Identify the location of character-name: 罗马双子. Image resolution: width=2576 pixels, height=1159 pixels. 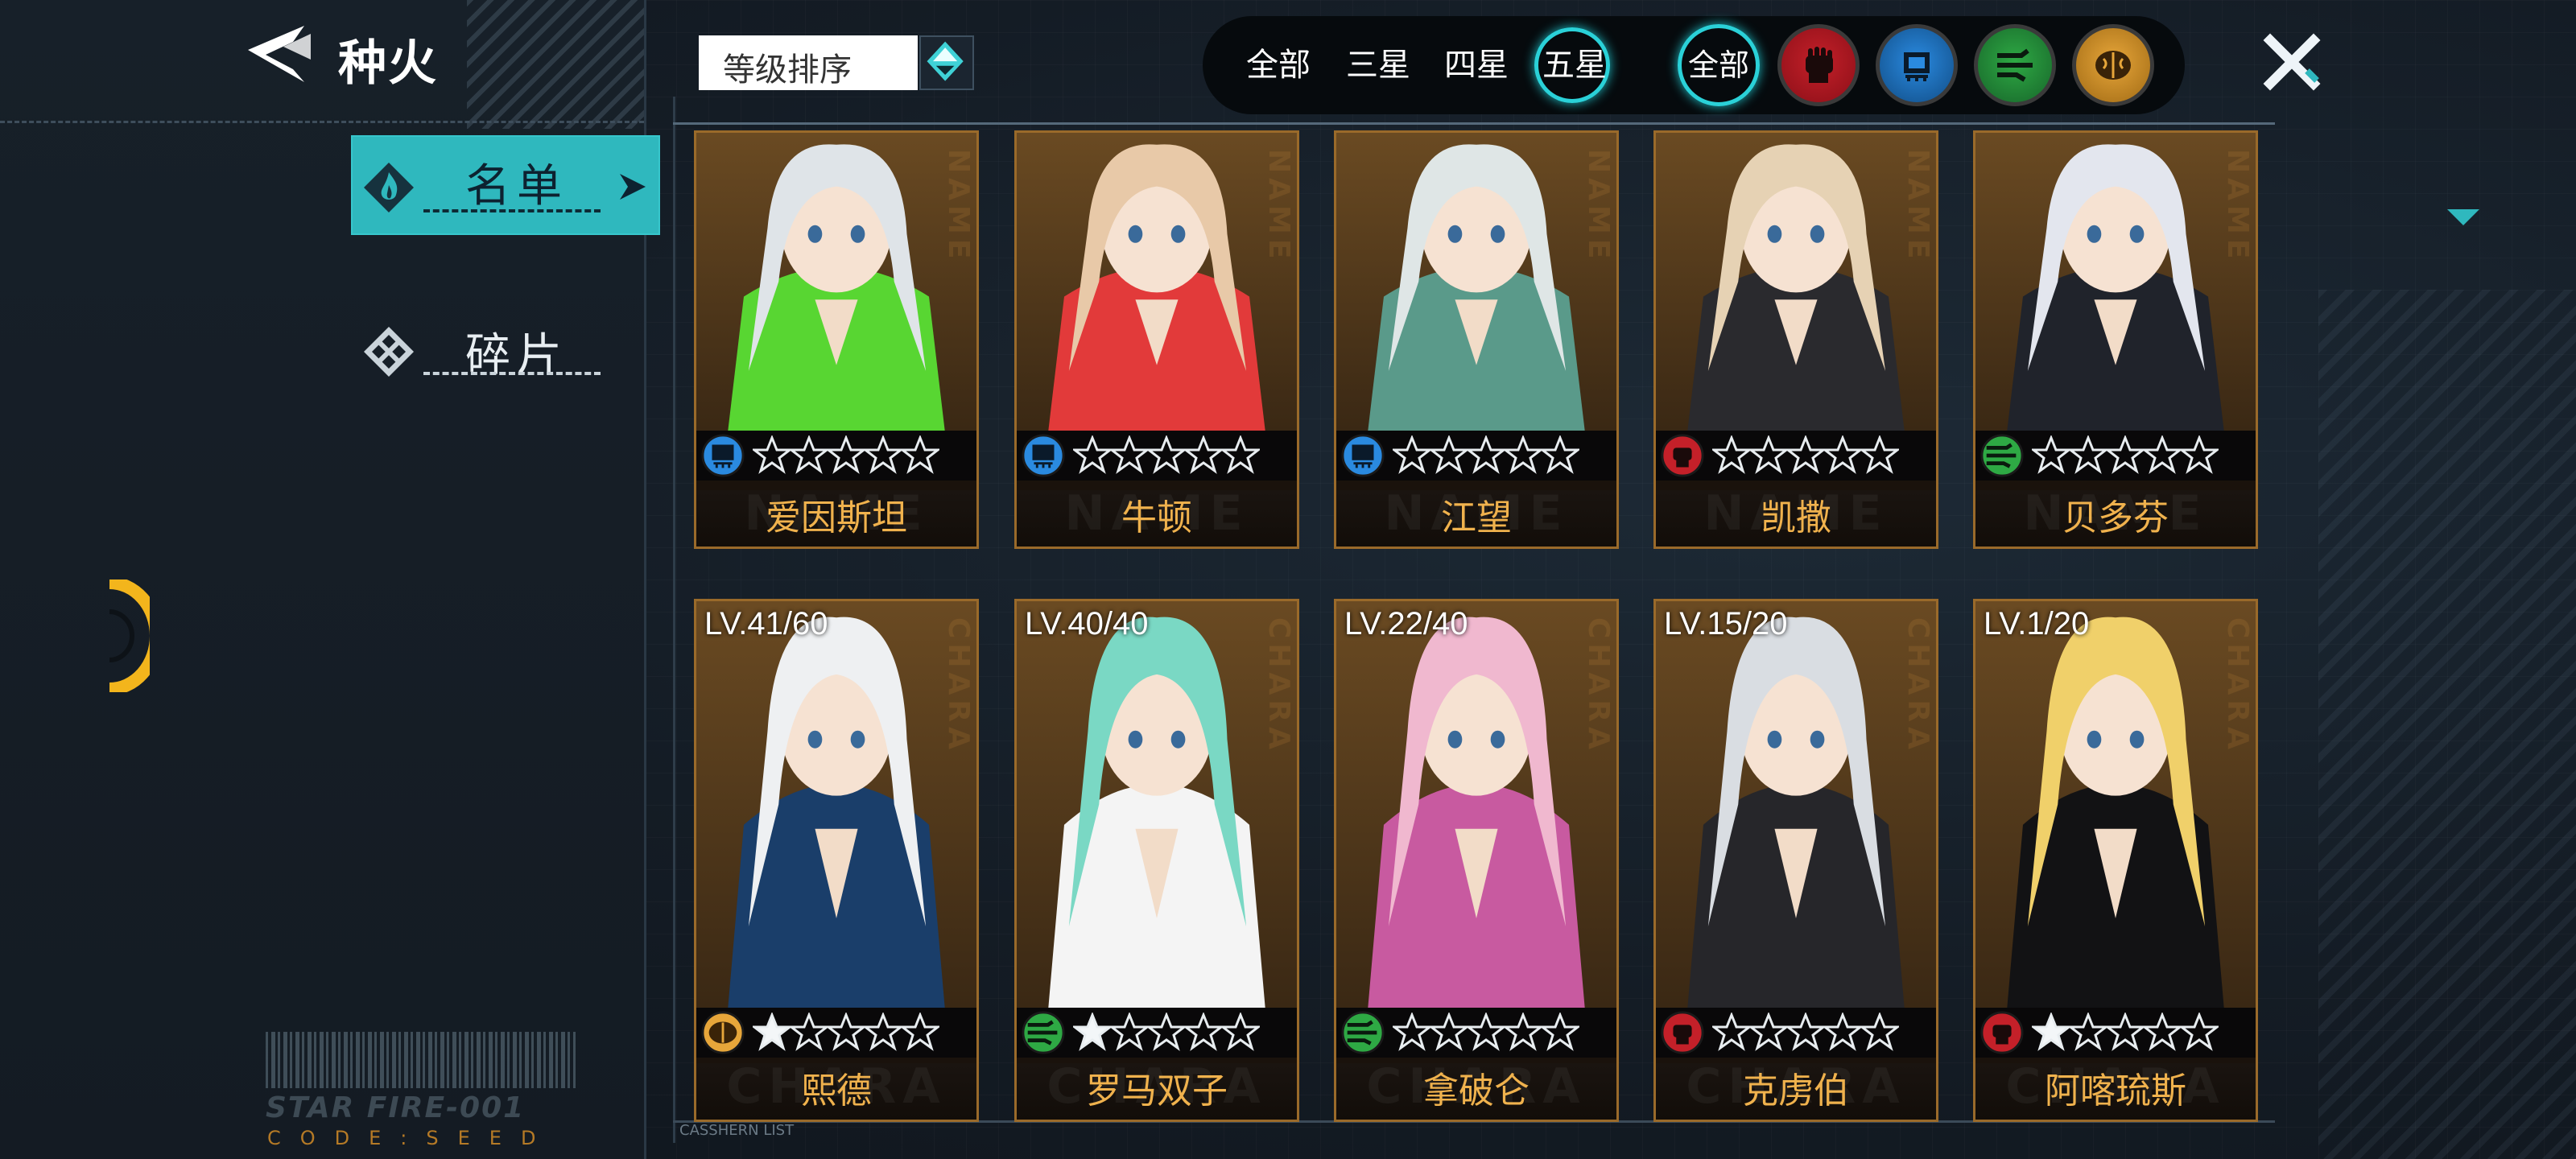
(1157, 1091).